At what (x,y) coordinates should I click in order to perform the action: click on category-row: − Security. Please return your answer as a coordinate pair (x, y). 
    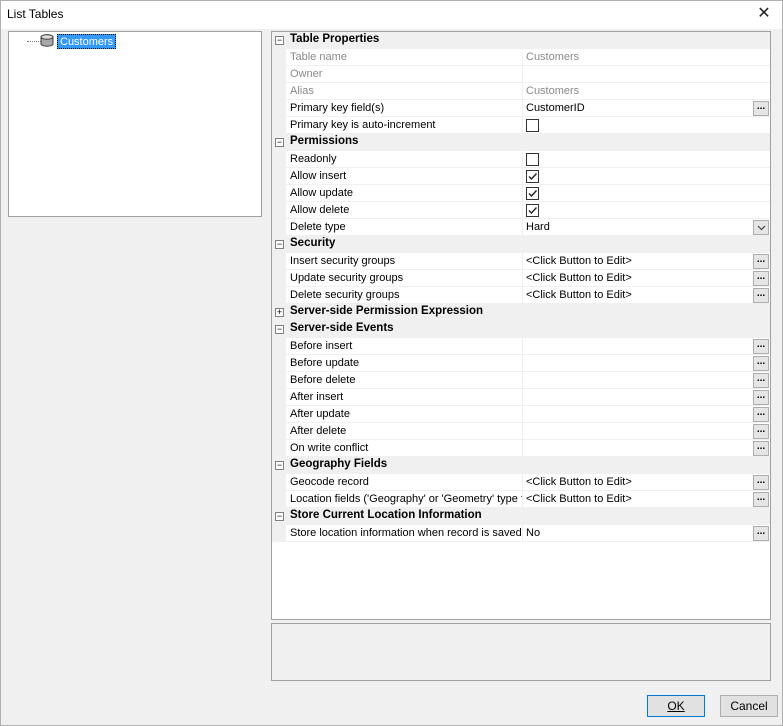
    Looking at the image, I should click on (521, 244).